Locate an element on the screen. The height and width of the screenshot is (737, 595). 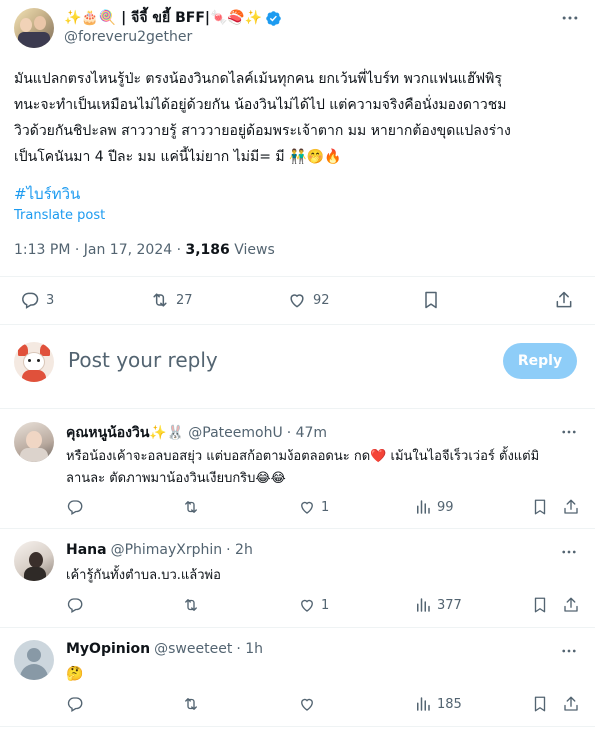
hashtag-link: #ไบร์ทวิน is located at coordinates (47, 194).